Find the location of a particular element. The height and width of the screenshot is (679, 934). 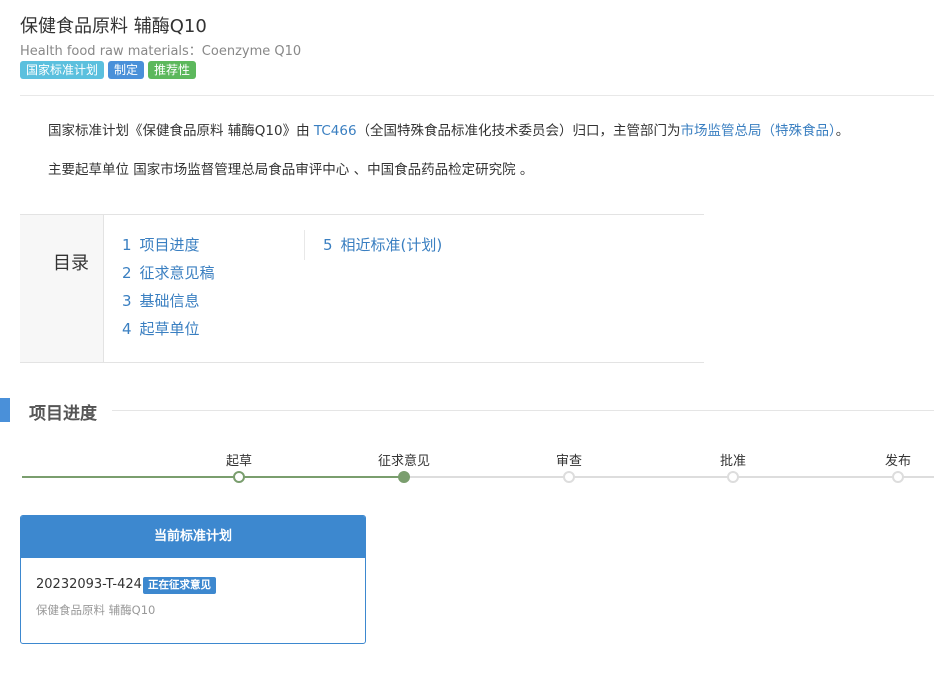

toc-item-drafting-units: 4 起草单位 is located at coordinates (161, 328).